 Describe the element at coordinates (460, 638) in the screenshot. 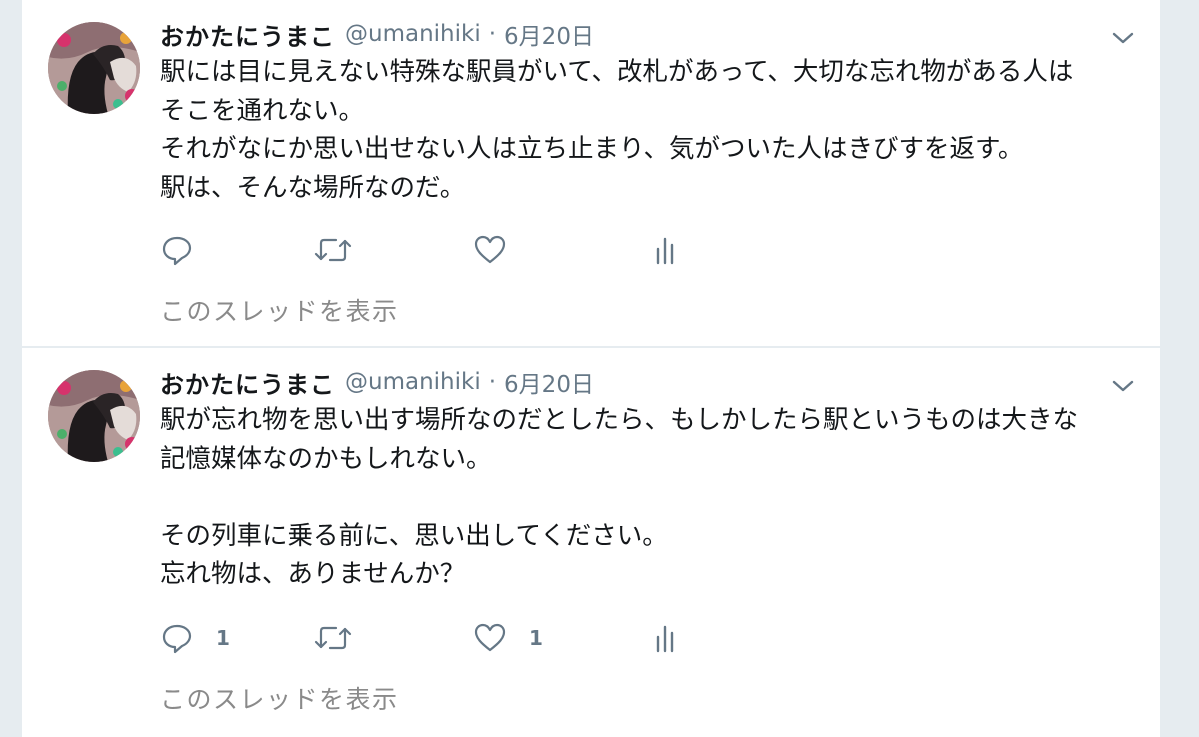

I see `tweet-actions: 1 1` at that location.